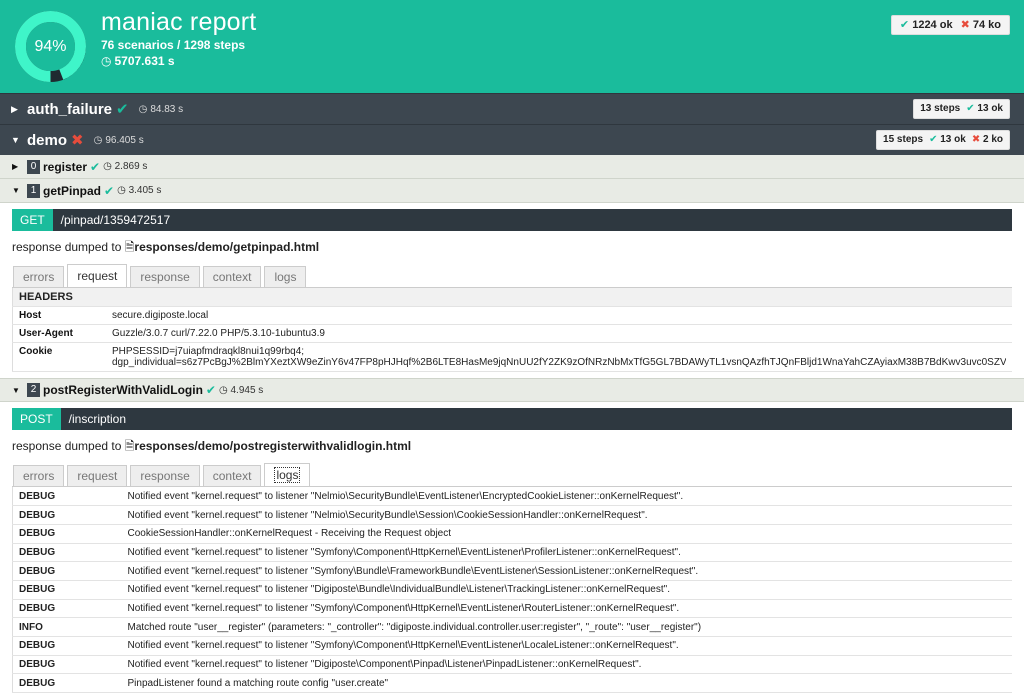 This screenshot has height=699, width=1024. Describe the element at coordinates (123, 390) in the screenshot. I see `step-name: postRegisterWithValidLogin` at that location.